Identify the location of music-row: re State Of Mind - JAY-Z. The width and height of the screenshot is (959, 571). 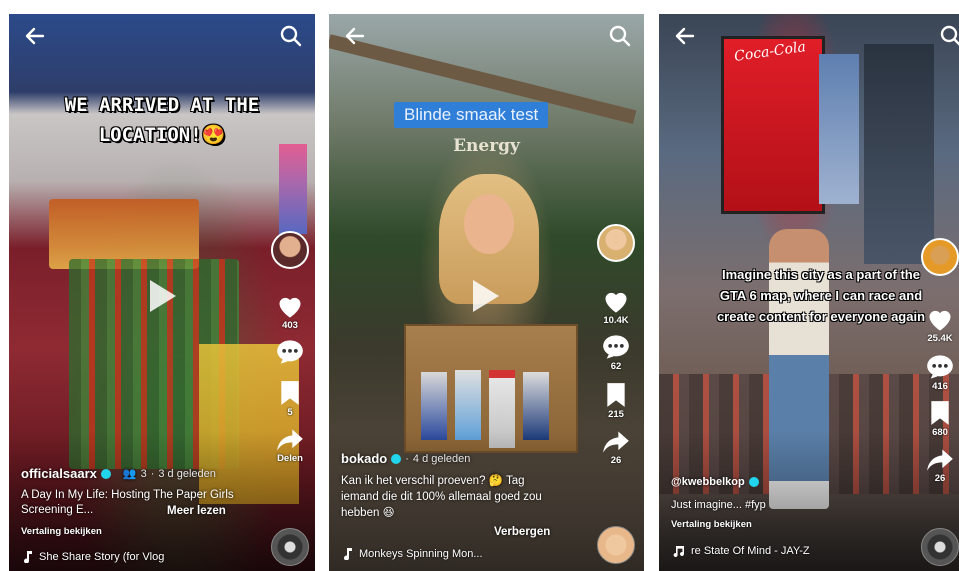
(741, 551).